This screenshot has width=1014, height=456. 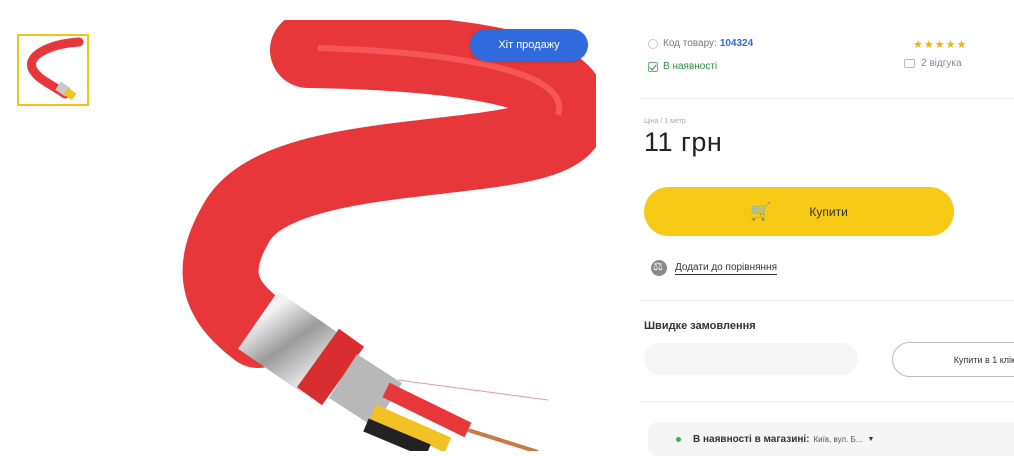 I want to click on compare-icon, so click(x=659, y=268).